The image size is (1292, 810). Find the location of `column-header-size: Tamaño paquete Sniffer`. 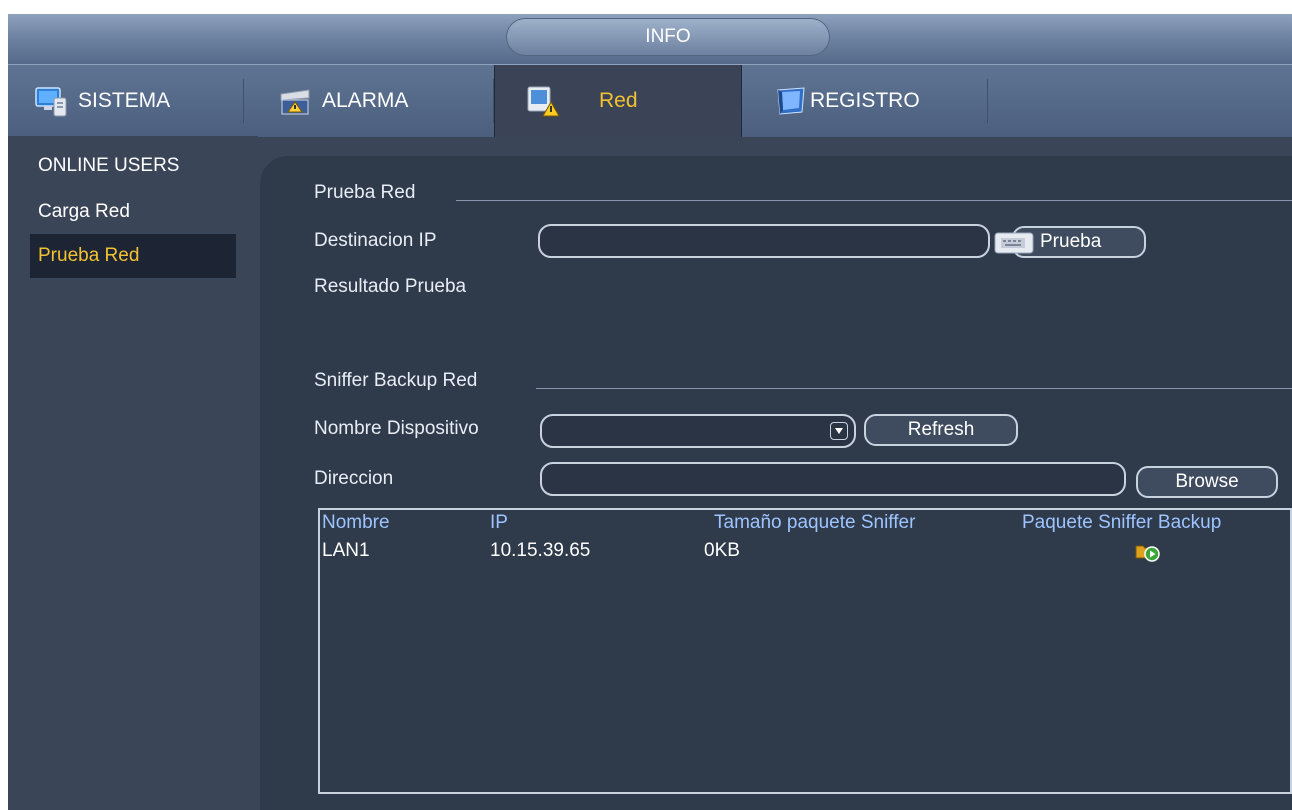

column-header-size: Tamaño paquete Sniffer is located at coordinates (814, 523).